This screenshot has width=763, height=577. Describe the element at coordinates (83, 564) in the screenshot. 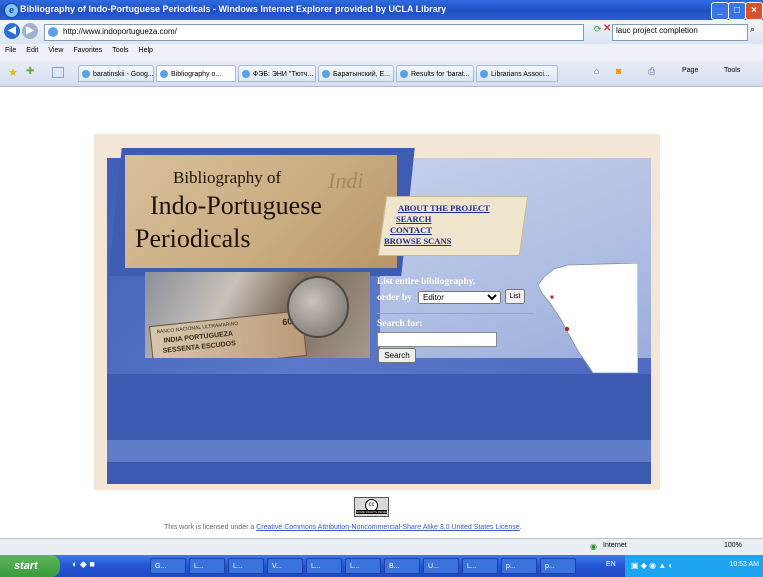

I see `quicklaunch-icon: ◐ ◆ ■` at that location.